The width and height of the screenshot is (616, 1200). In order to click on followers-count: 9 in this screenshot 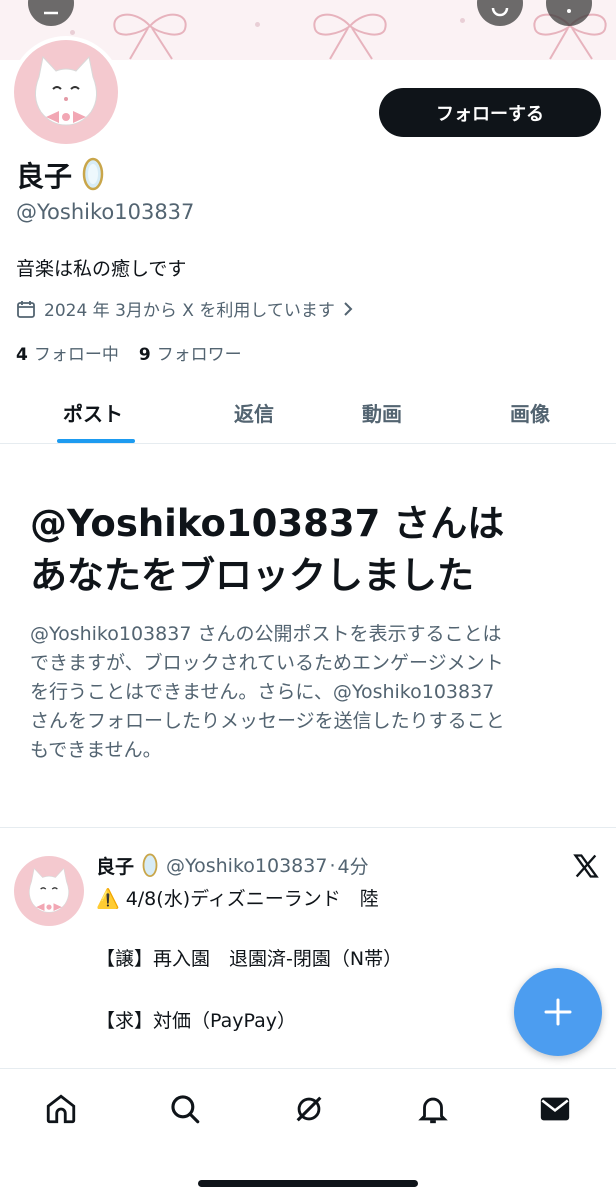, I will do `click(144, 355)`.